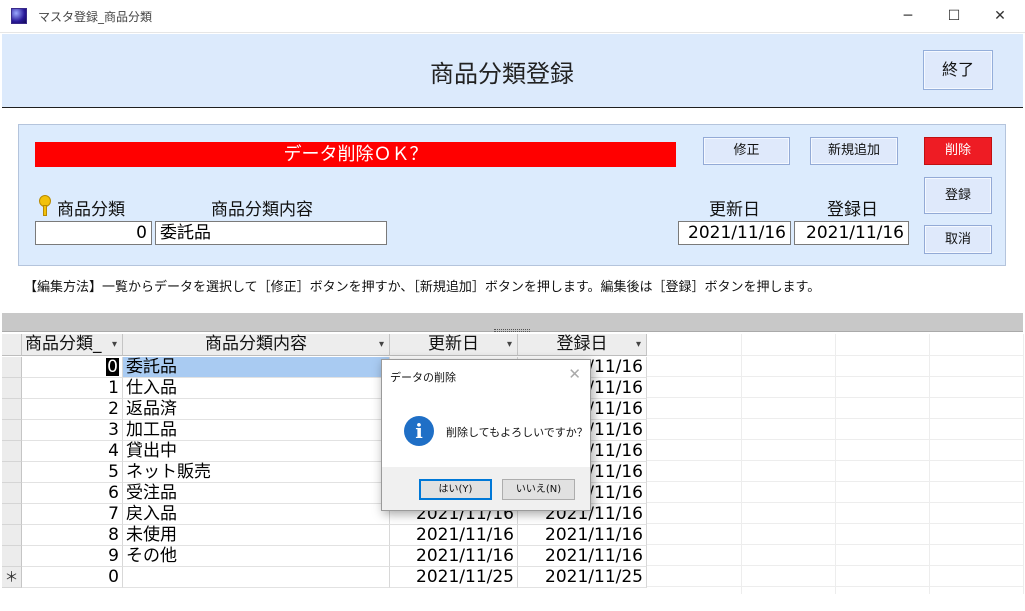 The image size is (1025, 611). What do you see at coordinates (256, 345) in the screenshot?
I see `column-header-content: 商品分類内容 ▾` at bounding box center [256, 345].